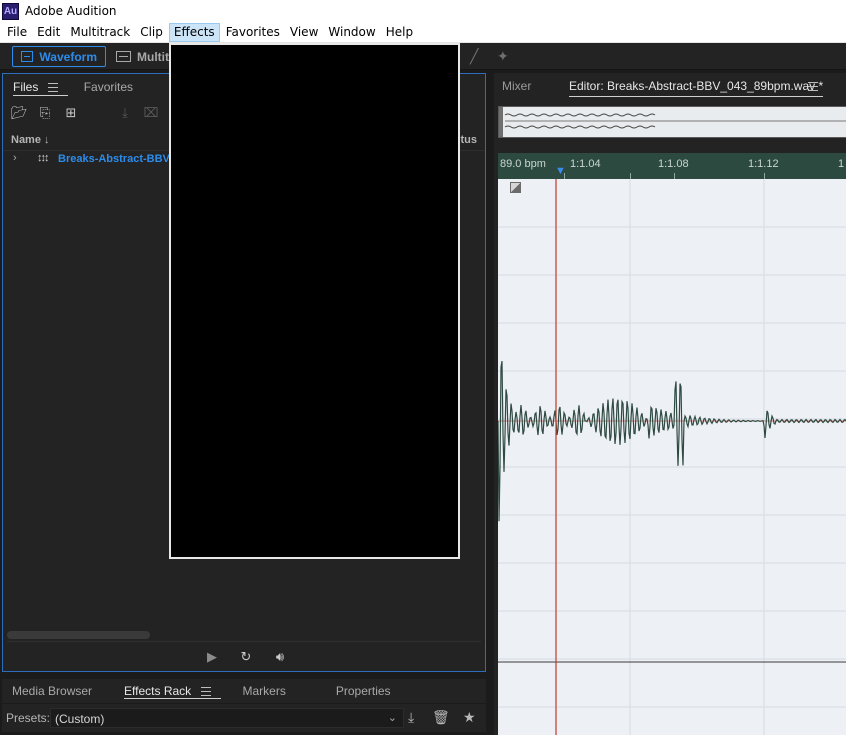 This screenshot has height=735, width=846. Describe the element at coordinates (423, 11) in the screenshot. I see `title-bar: Au Adobe Audition` at that location.